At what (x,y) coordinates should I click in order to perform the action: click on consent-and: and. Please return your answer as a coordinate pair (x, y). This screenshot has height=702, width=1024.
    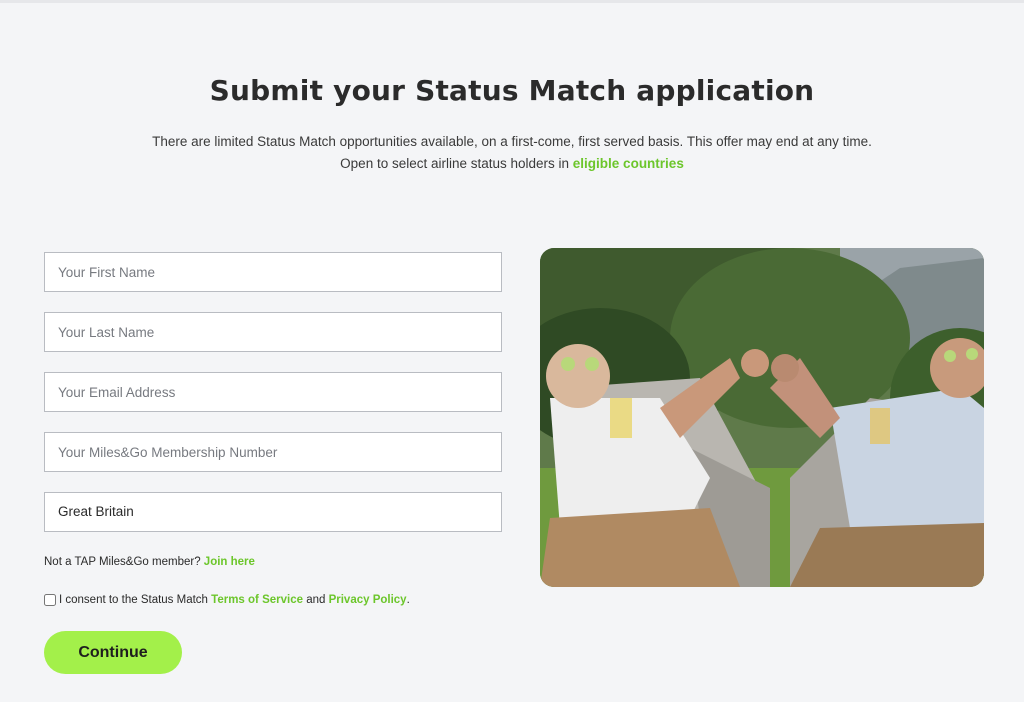
    Looking at the image, I should click on (316, 600).